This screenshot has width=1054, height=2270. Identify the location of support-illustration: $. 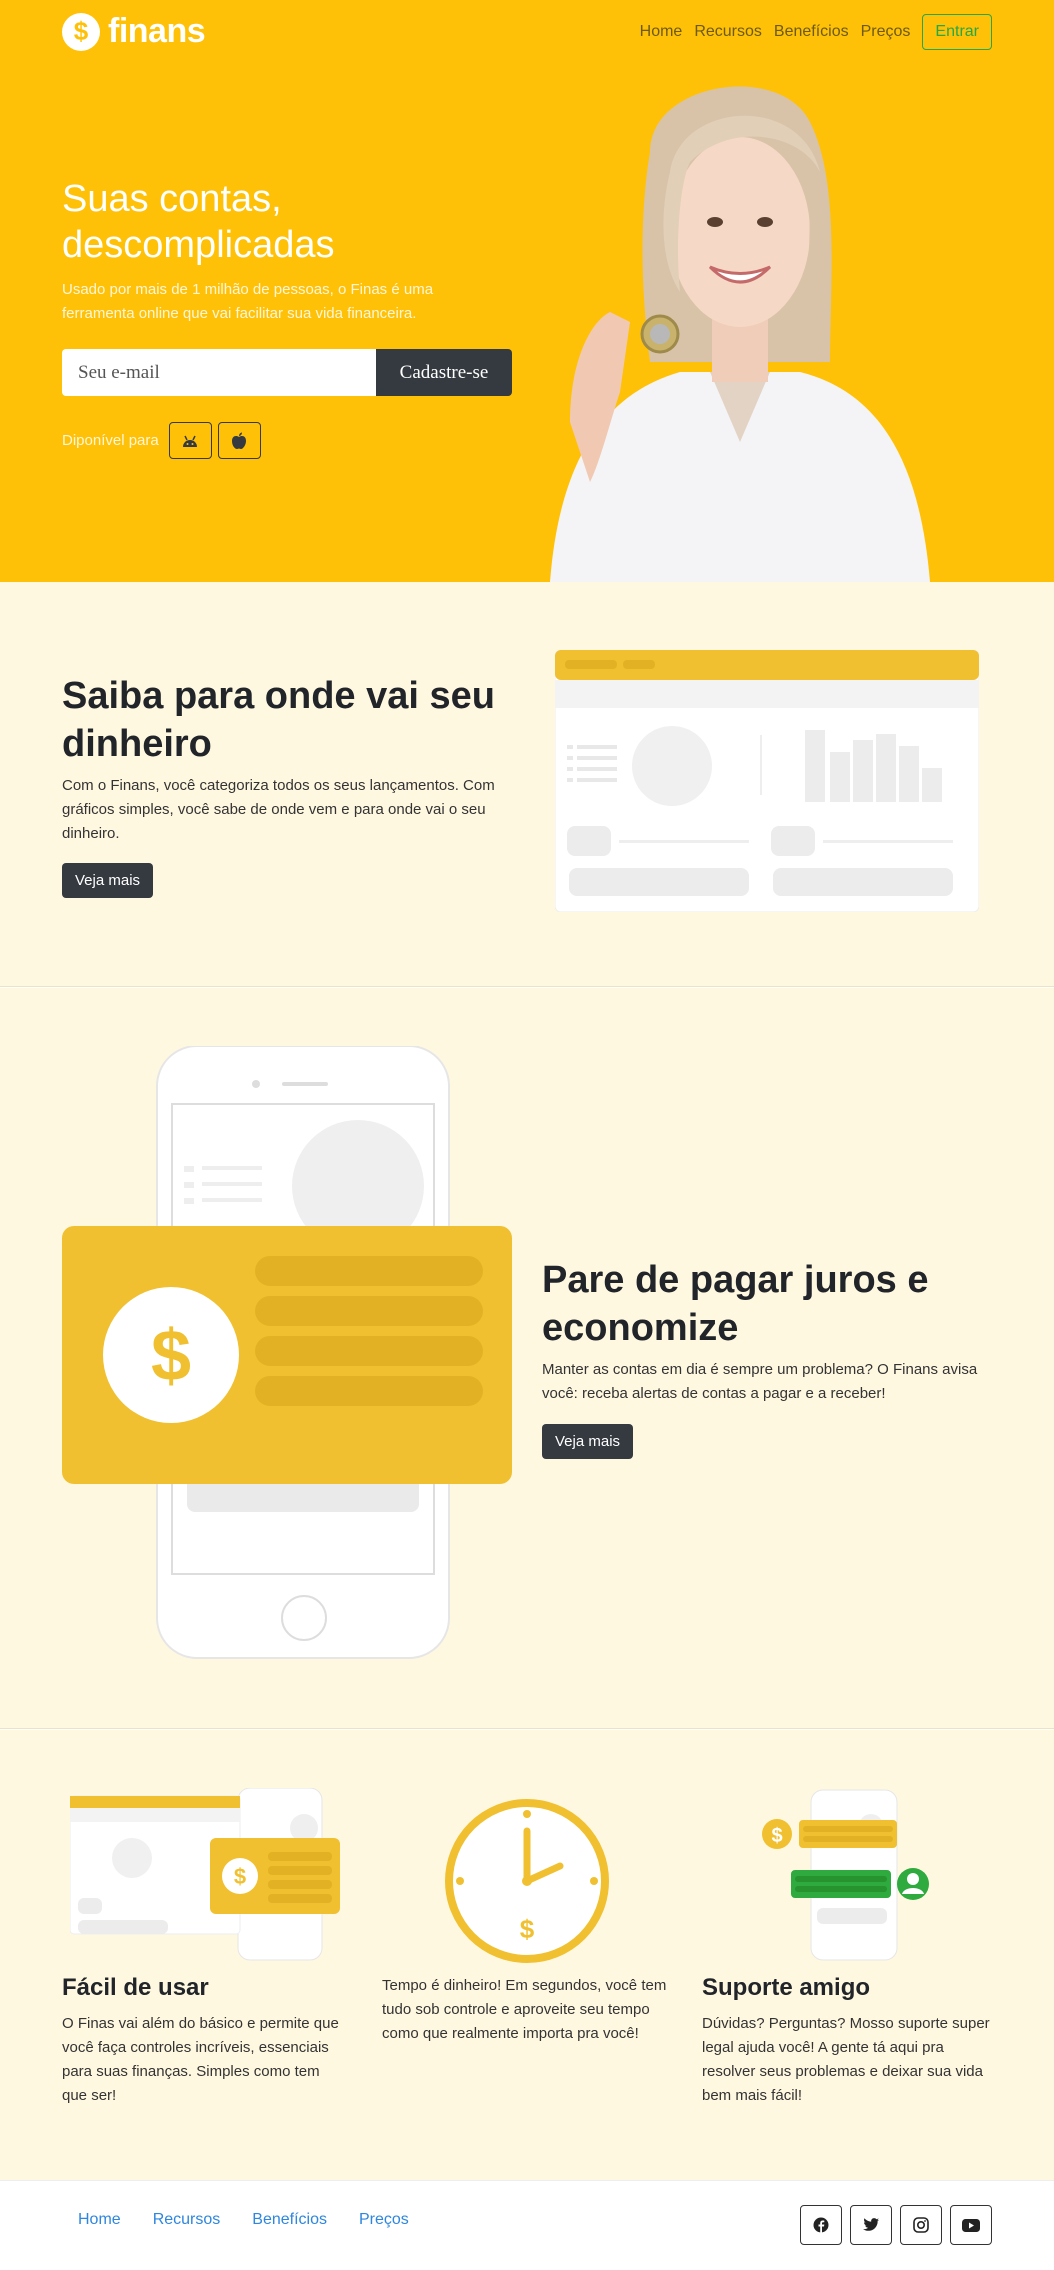
(845, 1875).